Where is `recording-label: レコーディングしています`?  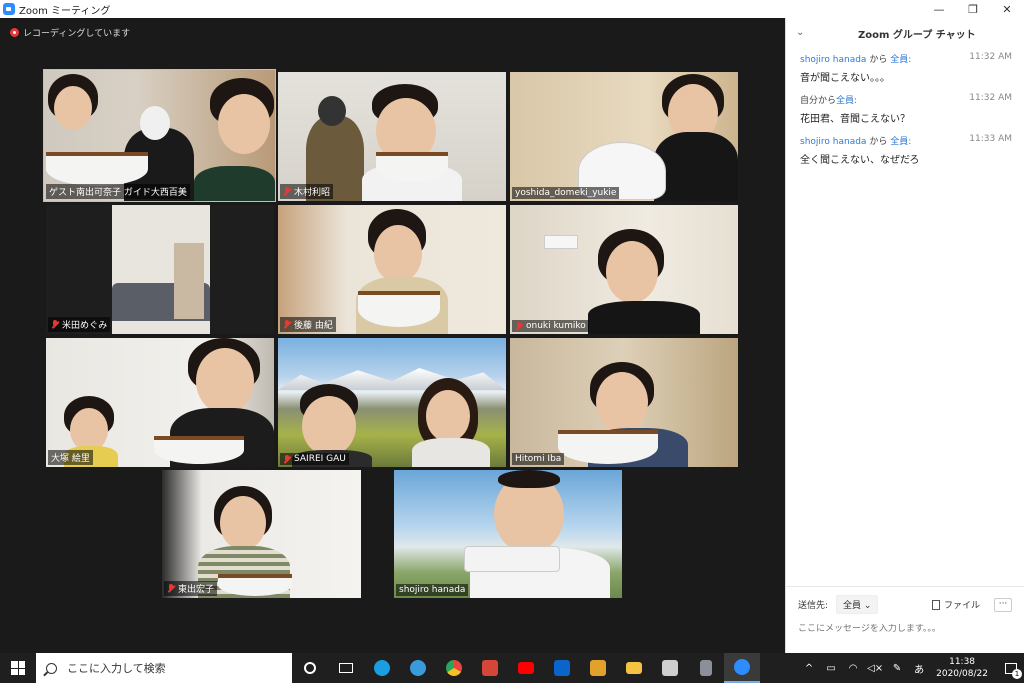 recording-label: レコーディングしています is located at coordinates (77, 34).